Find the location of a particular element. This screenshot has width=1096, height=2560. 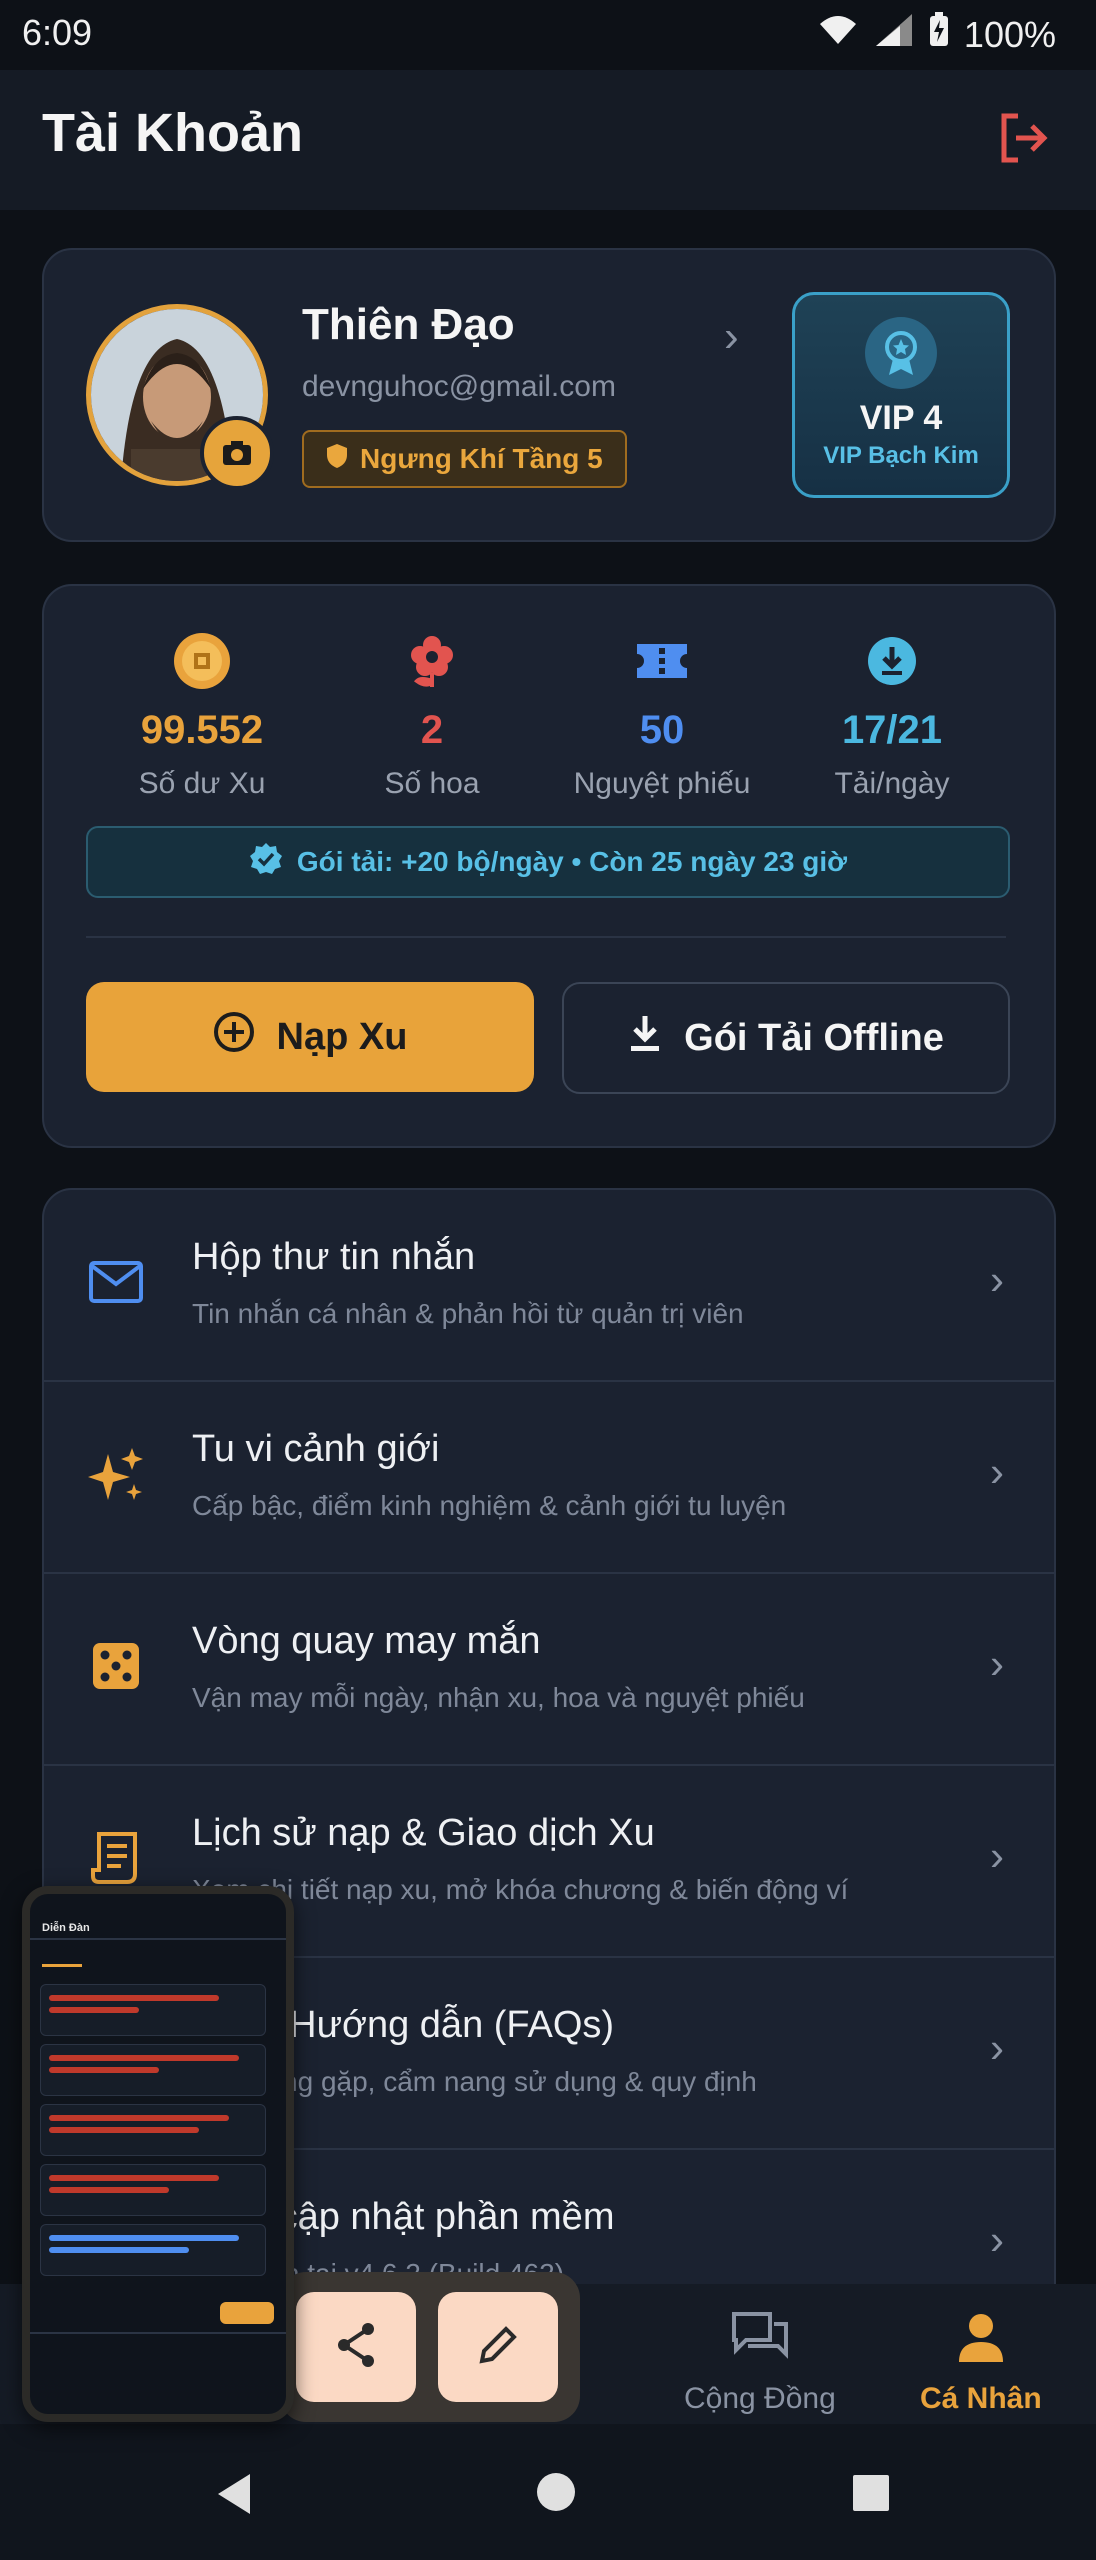

stat-downloads-value: 17/21 is located at coordinates (892, 730).